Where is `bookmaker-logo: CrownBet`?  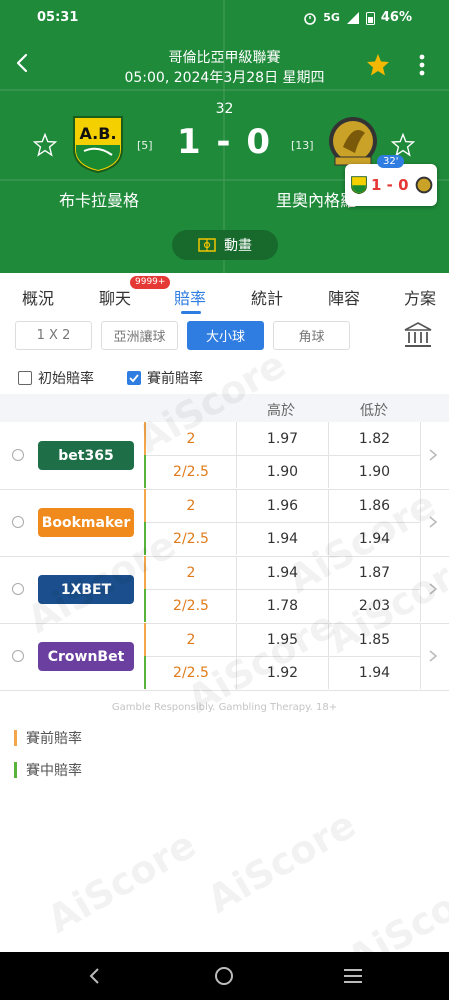 bookmaker-logo: CrownBet is located at coordinates (86, 656).